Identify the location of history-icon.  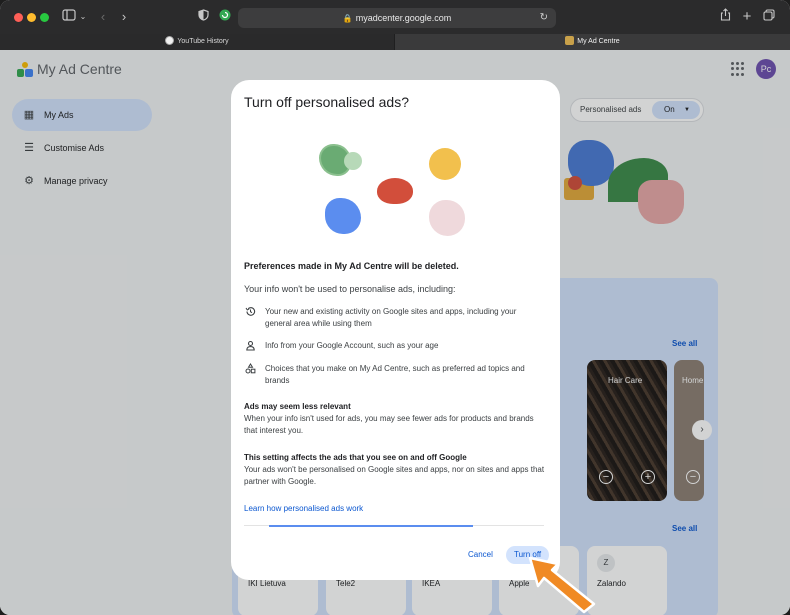
(250, 313).